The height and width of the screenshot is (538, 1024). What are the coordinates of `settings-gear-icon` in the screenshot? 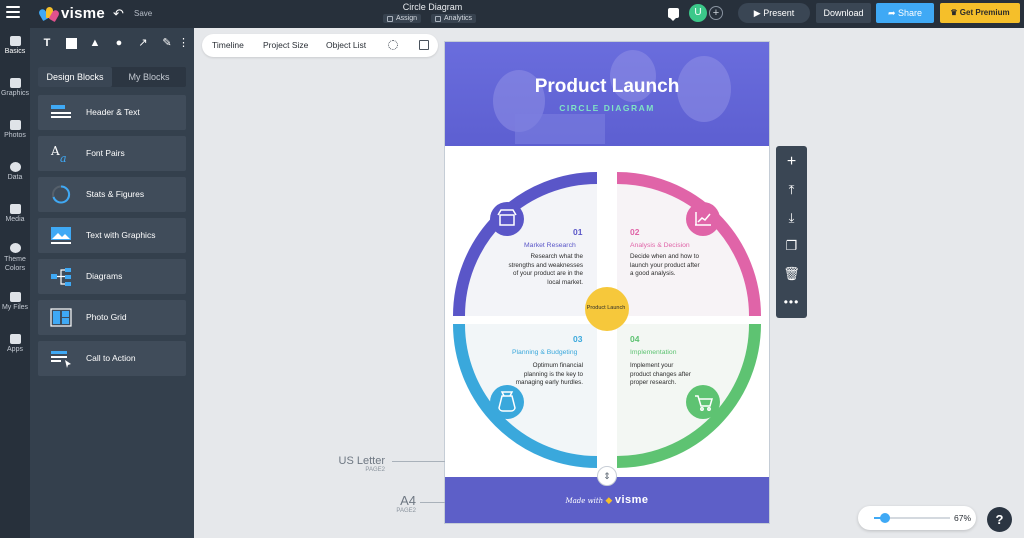 It's located at (393, 45).